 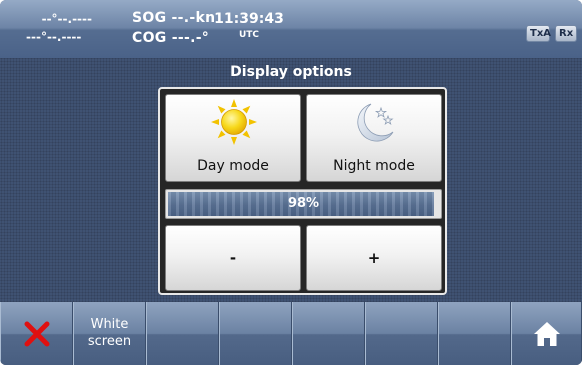 I want to click on txa-indicator: TxA, so click(x=538, y=33).